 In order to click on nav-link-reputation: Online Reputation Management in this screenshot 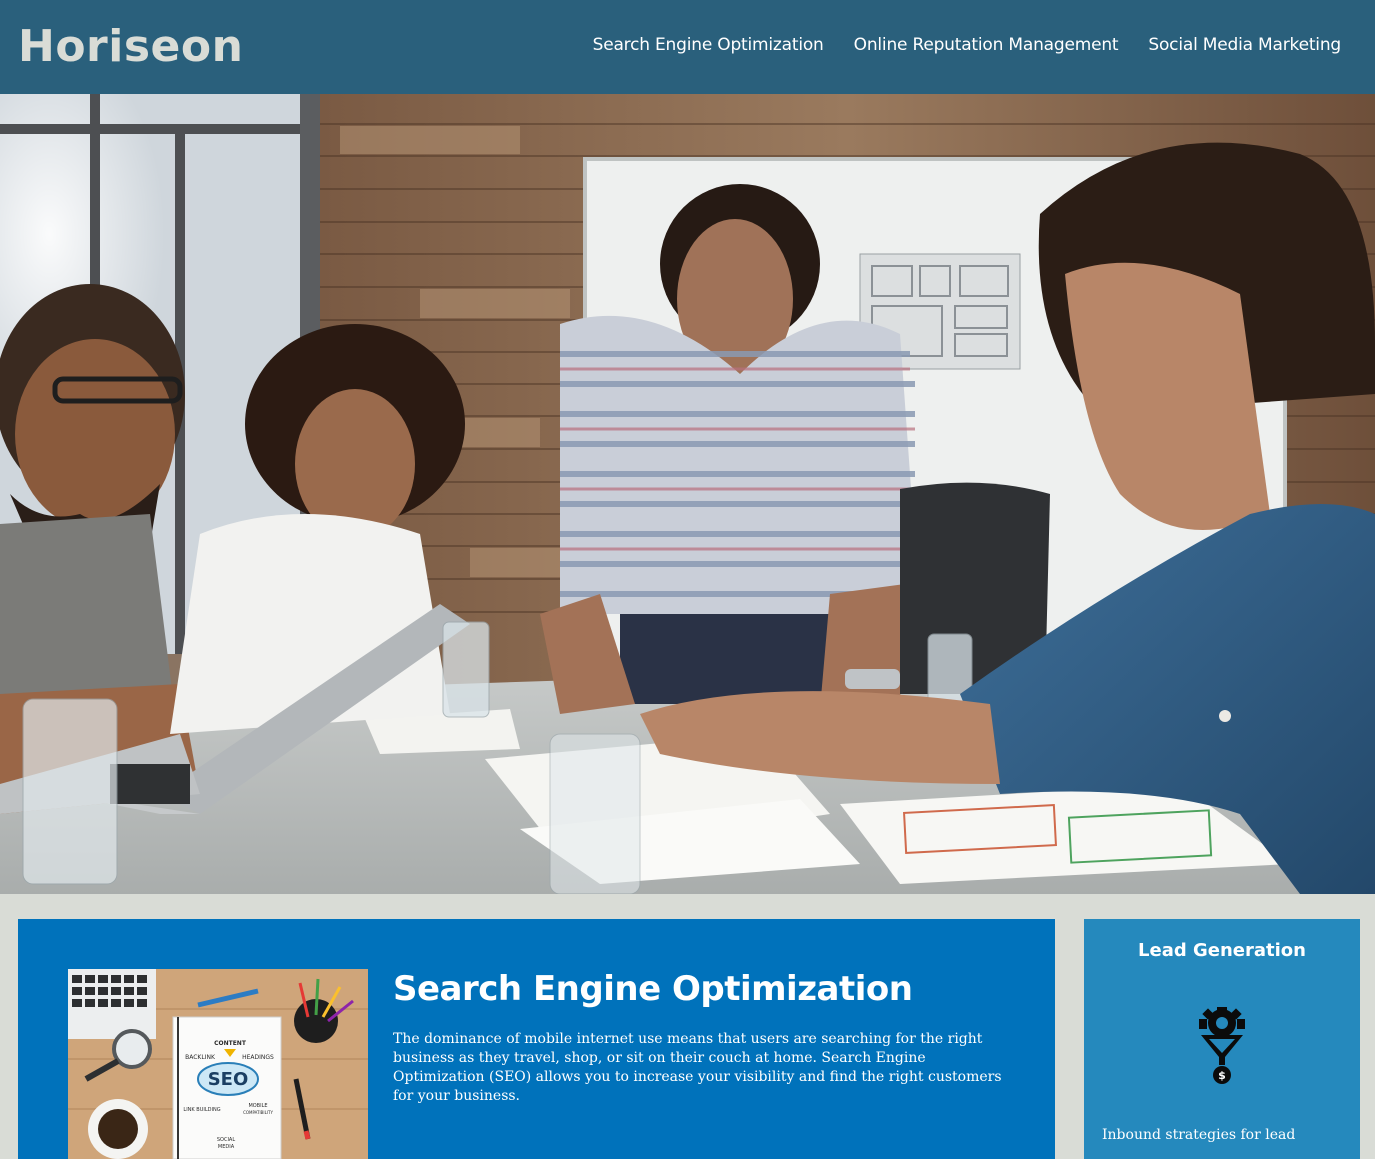, I will do `click(986, 45)`.